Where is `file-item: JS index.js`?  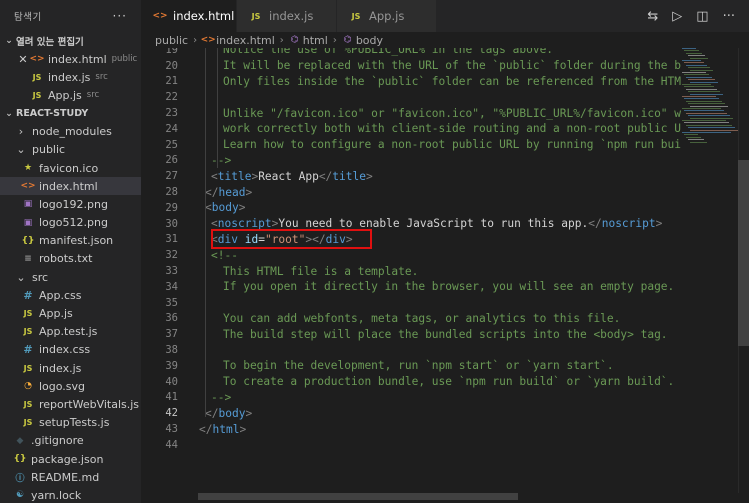 file-item: JS index.js is located at coordinates (70, 368).